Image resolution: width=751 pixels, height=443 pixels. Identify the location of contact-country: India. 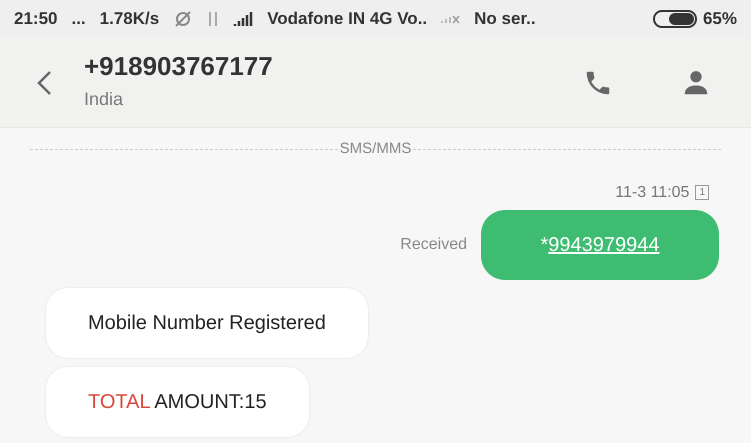
(104, 99).